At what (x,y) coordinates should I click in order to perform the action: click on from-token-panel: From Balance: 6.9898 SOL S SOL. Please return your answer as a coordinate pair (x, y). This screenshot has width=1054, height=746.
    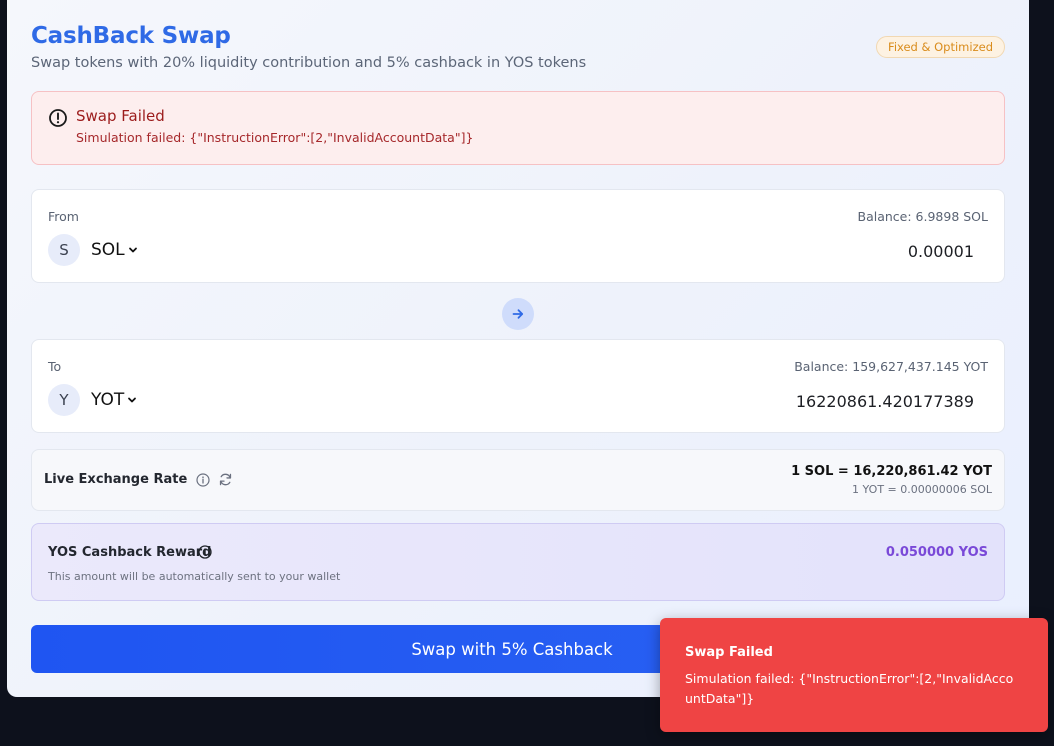
    Looking at the image, I should click on (518, 236).